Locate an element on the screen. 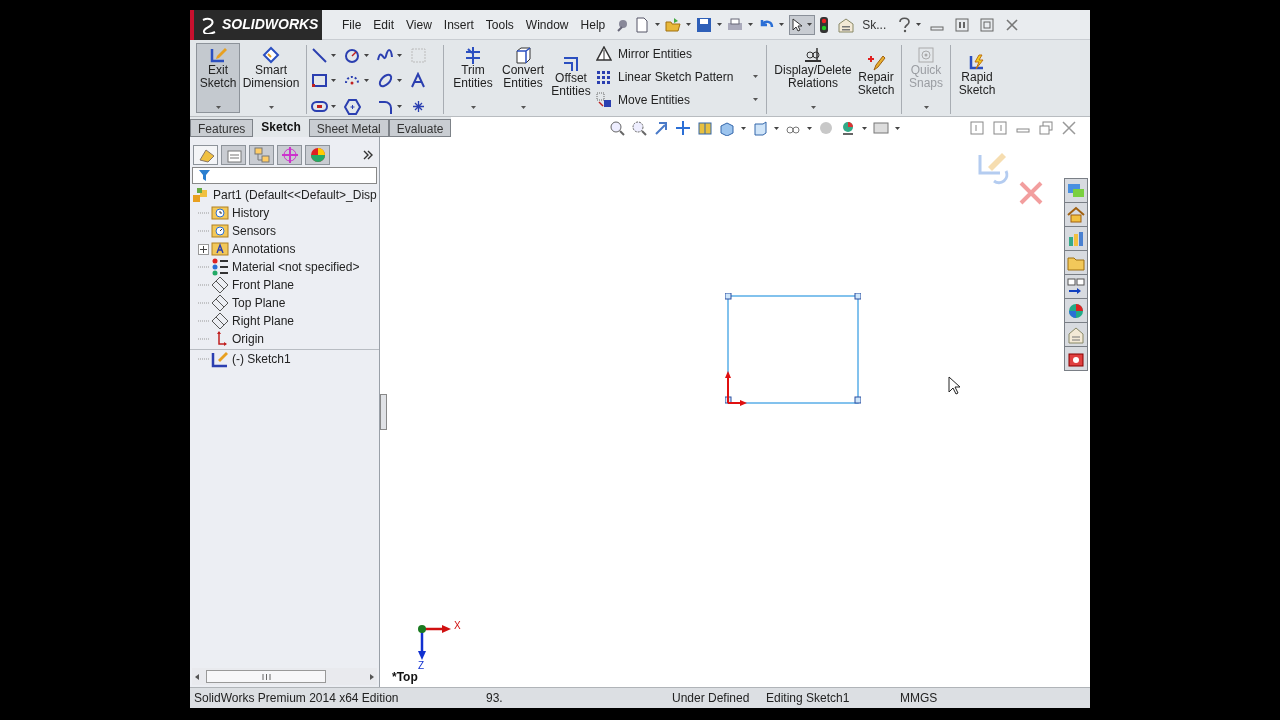  repair-sketch-button: Repair Sketch is located at coordinates (876, 78).